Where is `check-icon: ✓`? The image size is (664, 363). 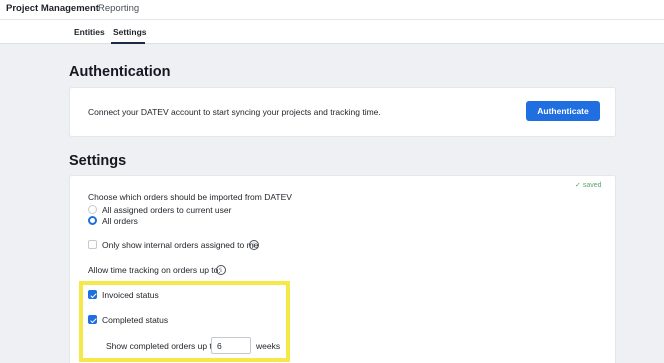 check-icon: ✓ is located at coordinates (578, 185).